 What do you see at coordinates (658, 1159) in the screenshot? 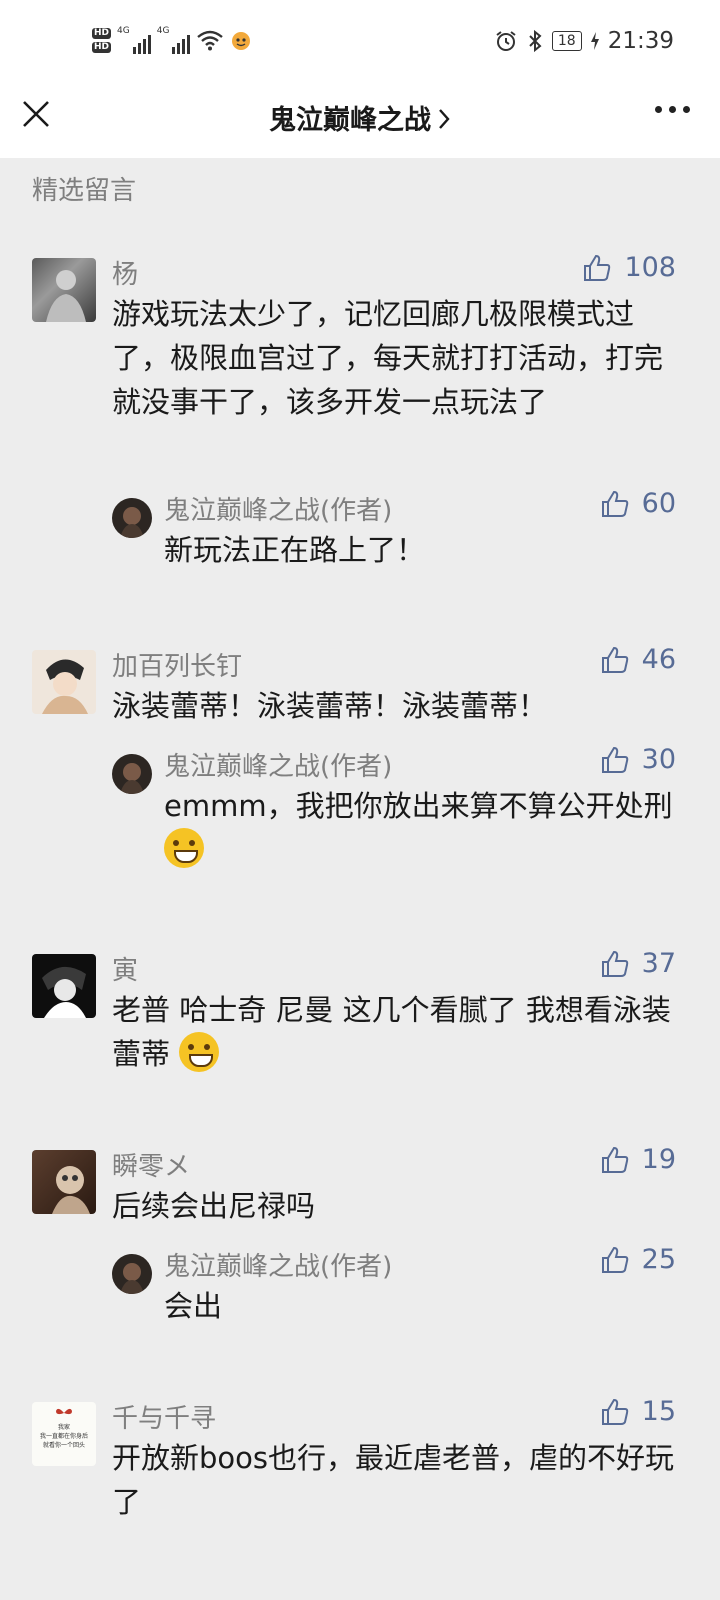
I see `like-count: 19` at bounding box center [658, 1159].